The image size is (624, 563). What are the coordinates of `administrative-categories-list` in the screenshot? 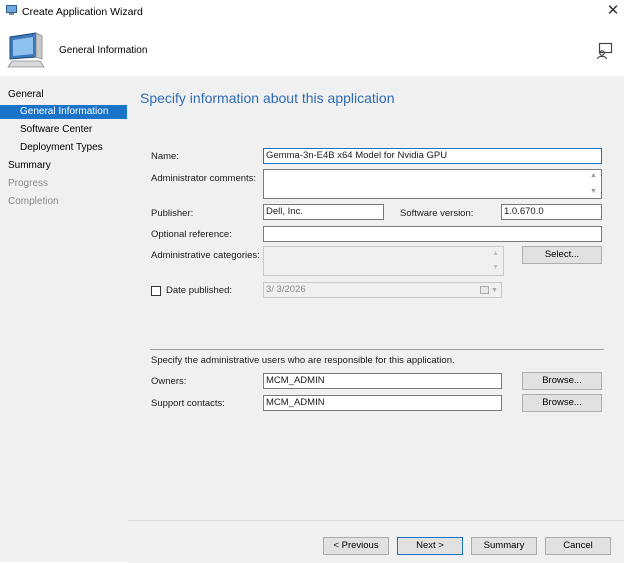 It's located at (383, 261).